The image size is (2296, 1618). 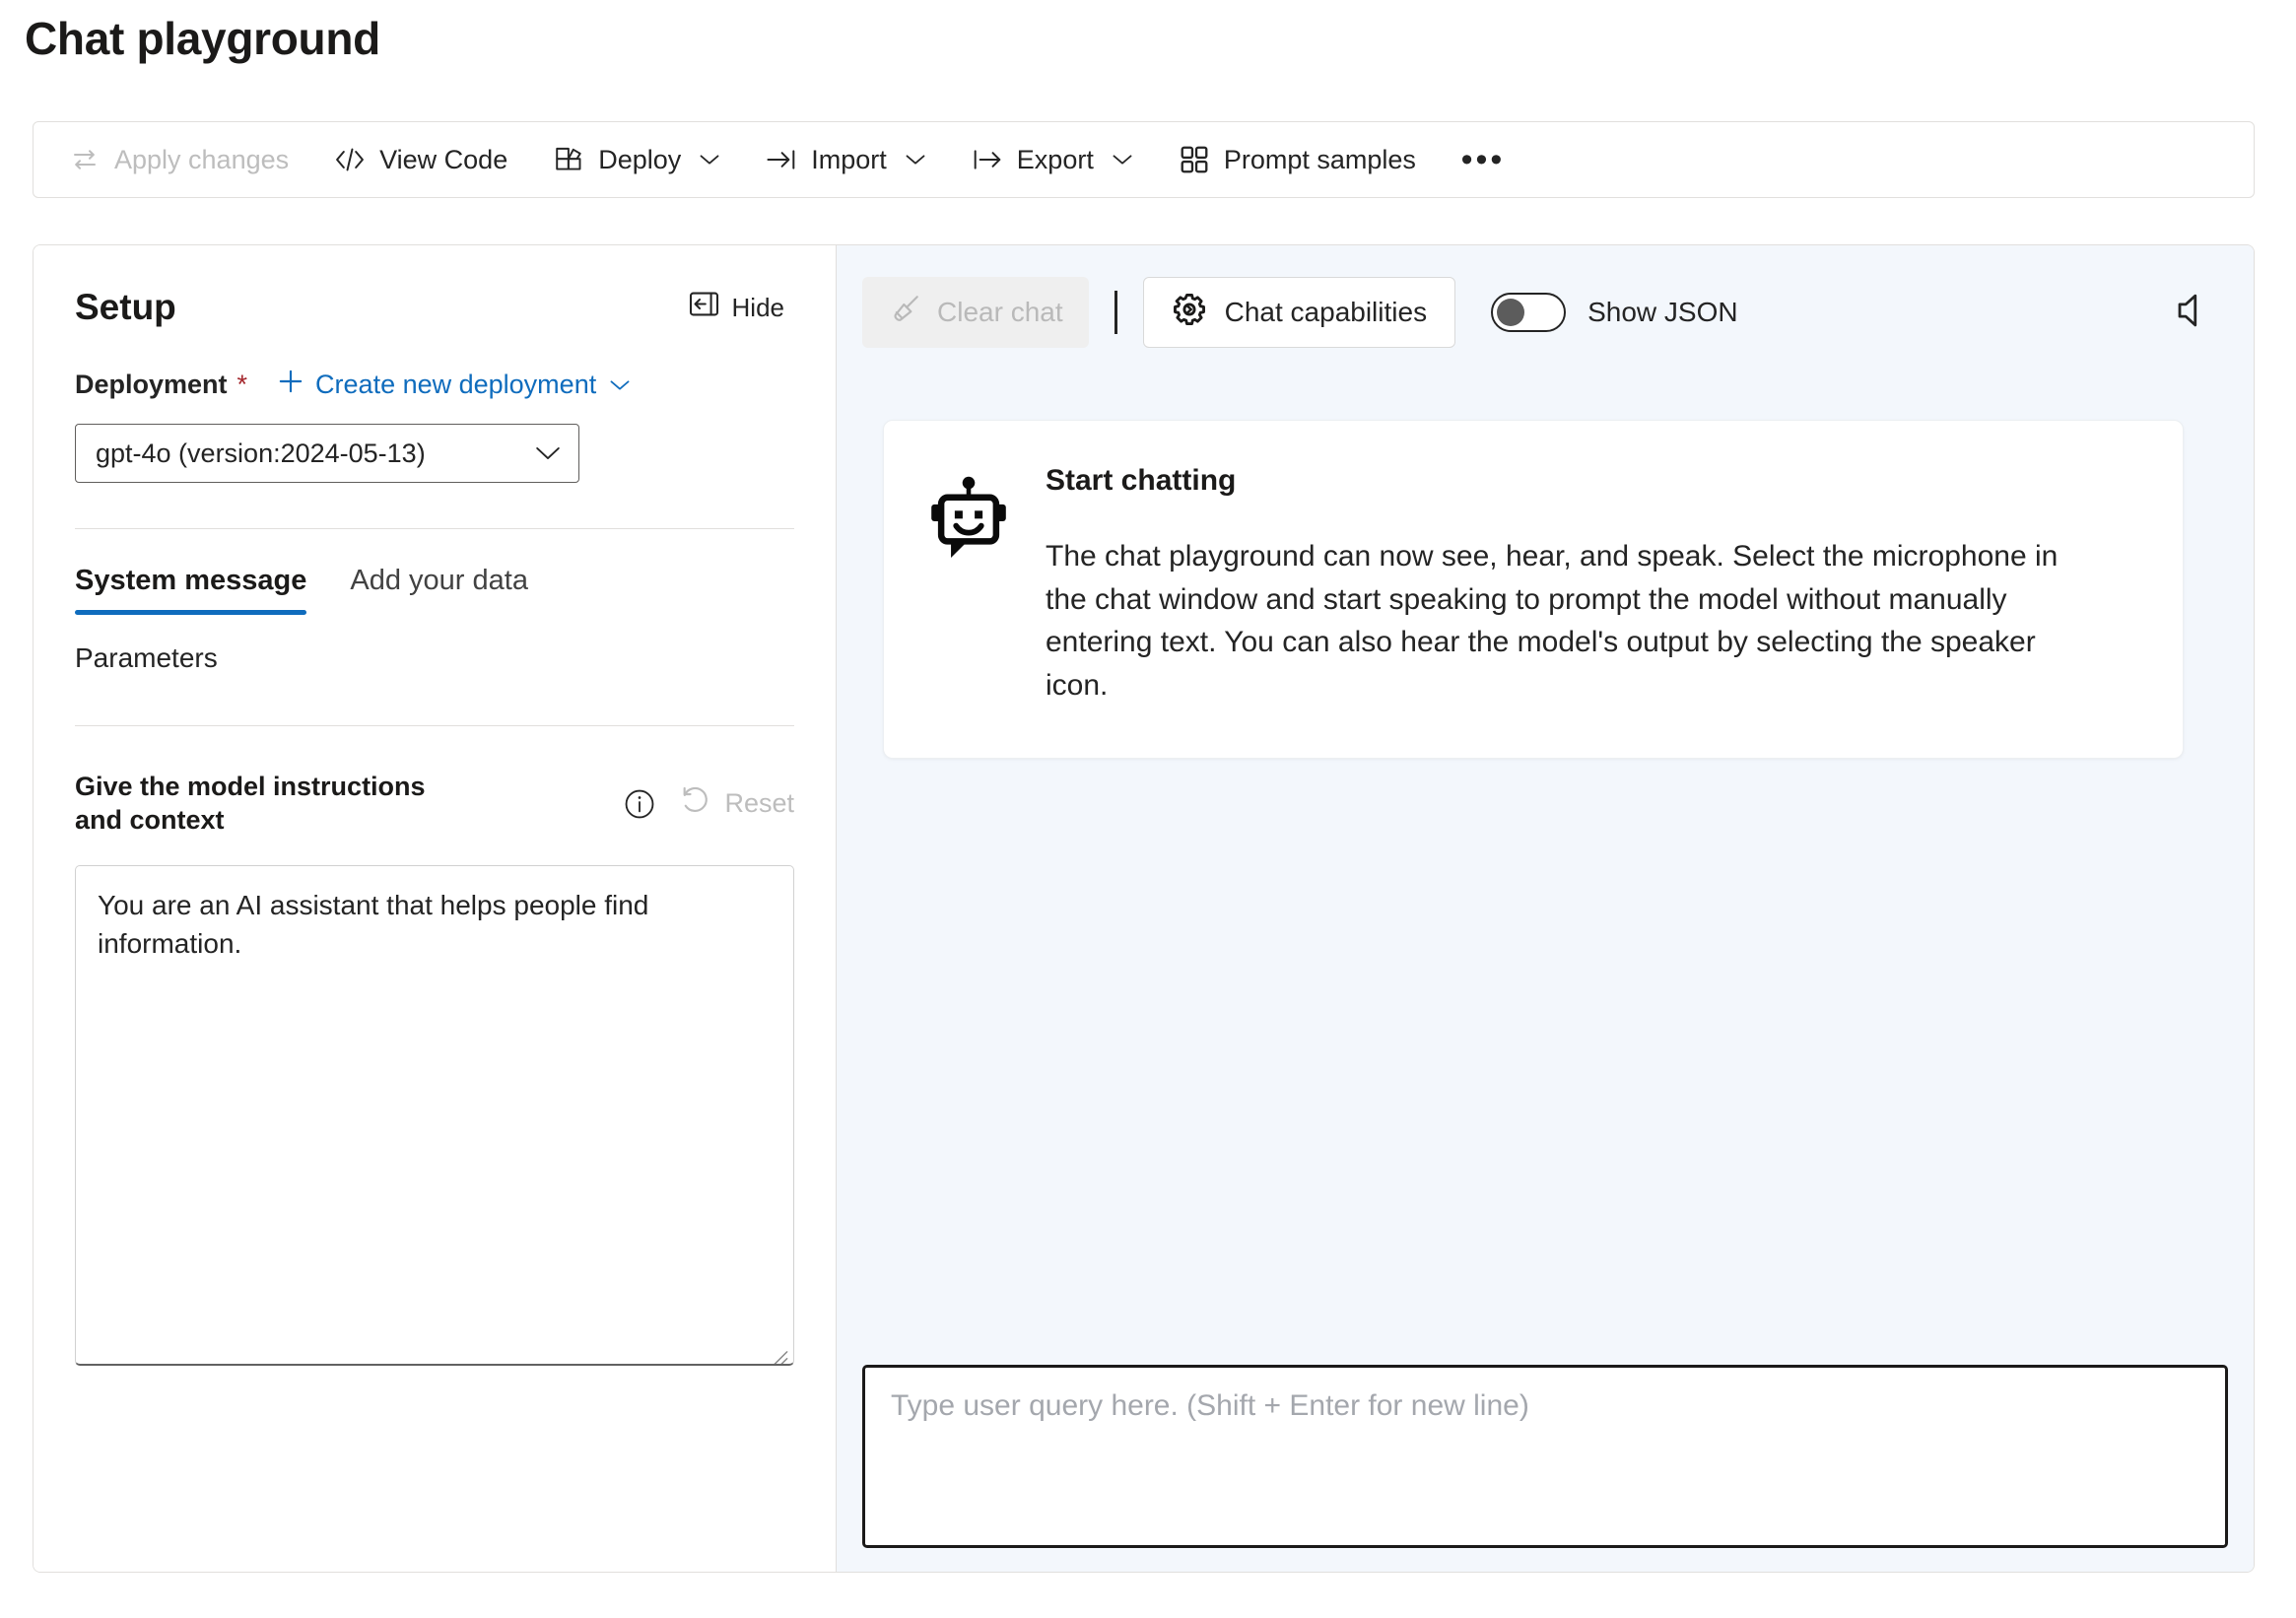 What do you see at coordinates (151, 384) in the screenshot?
I see `deployment-label: Deployment` at bounding box center [151, 384].